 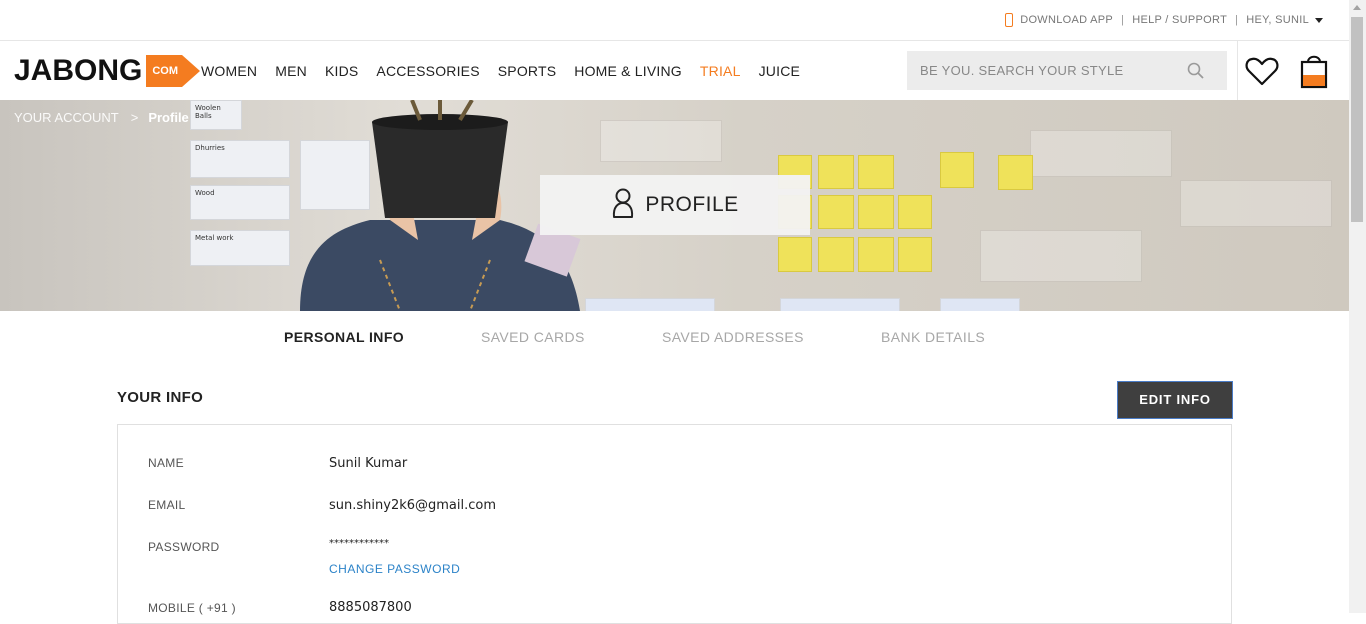 What do you see at coordinates (733, 337) in the screenshot?
I see `tab-saved-addresses: SAVED ADDRESSES` at bounding box center [733, 337].